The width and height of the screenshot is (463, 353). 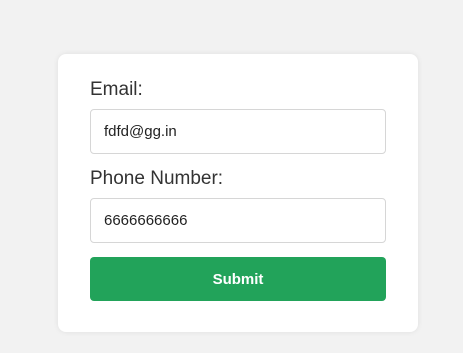 I want to click on email-field, so click(x=238, y=131).